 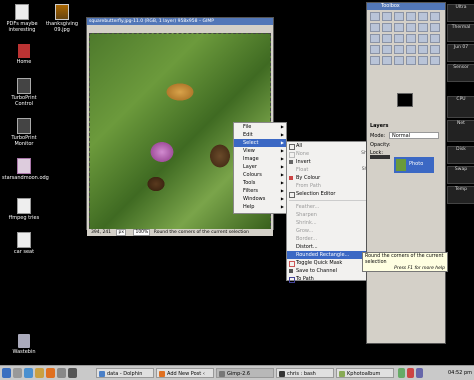 What do you see at coordinates (460, 107) in the screenshot?
I see `shelf-widget: CPU` at bounding box center [460, 107].